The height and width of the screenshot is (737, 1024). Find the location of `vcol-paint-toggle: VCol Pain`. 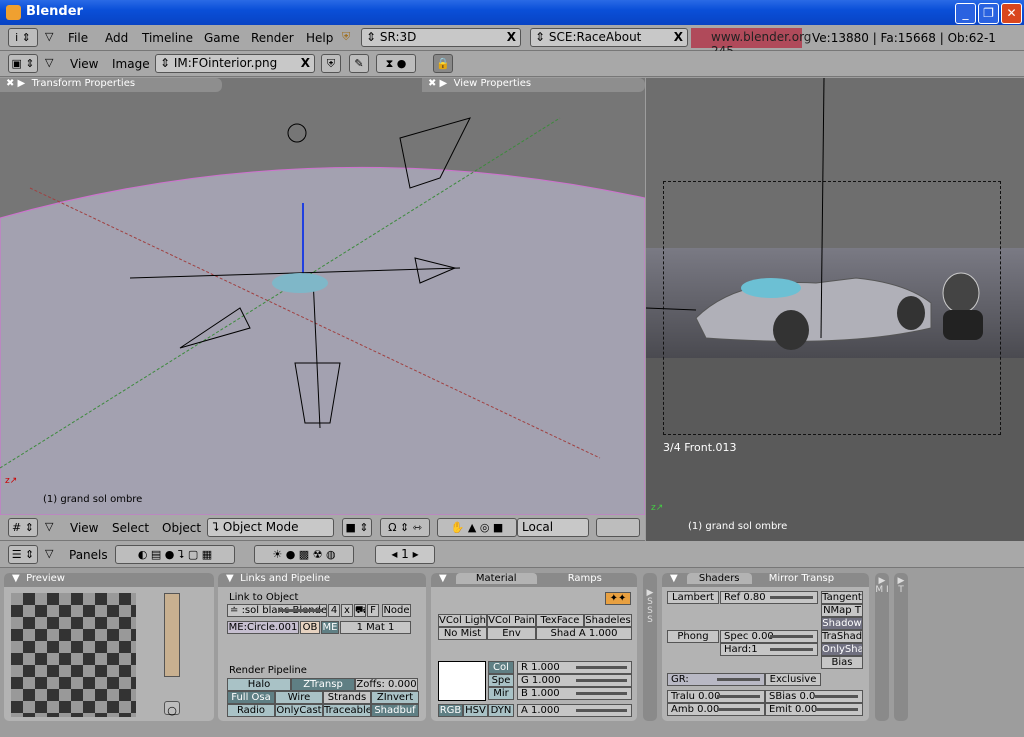

vcol-paint-toggle: VCol Pain is located at coordinates (511, 620).